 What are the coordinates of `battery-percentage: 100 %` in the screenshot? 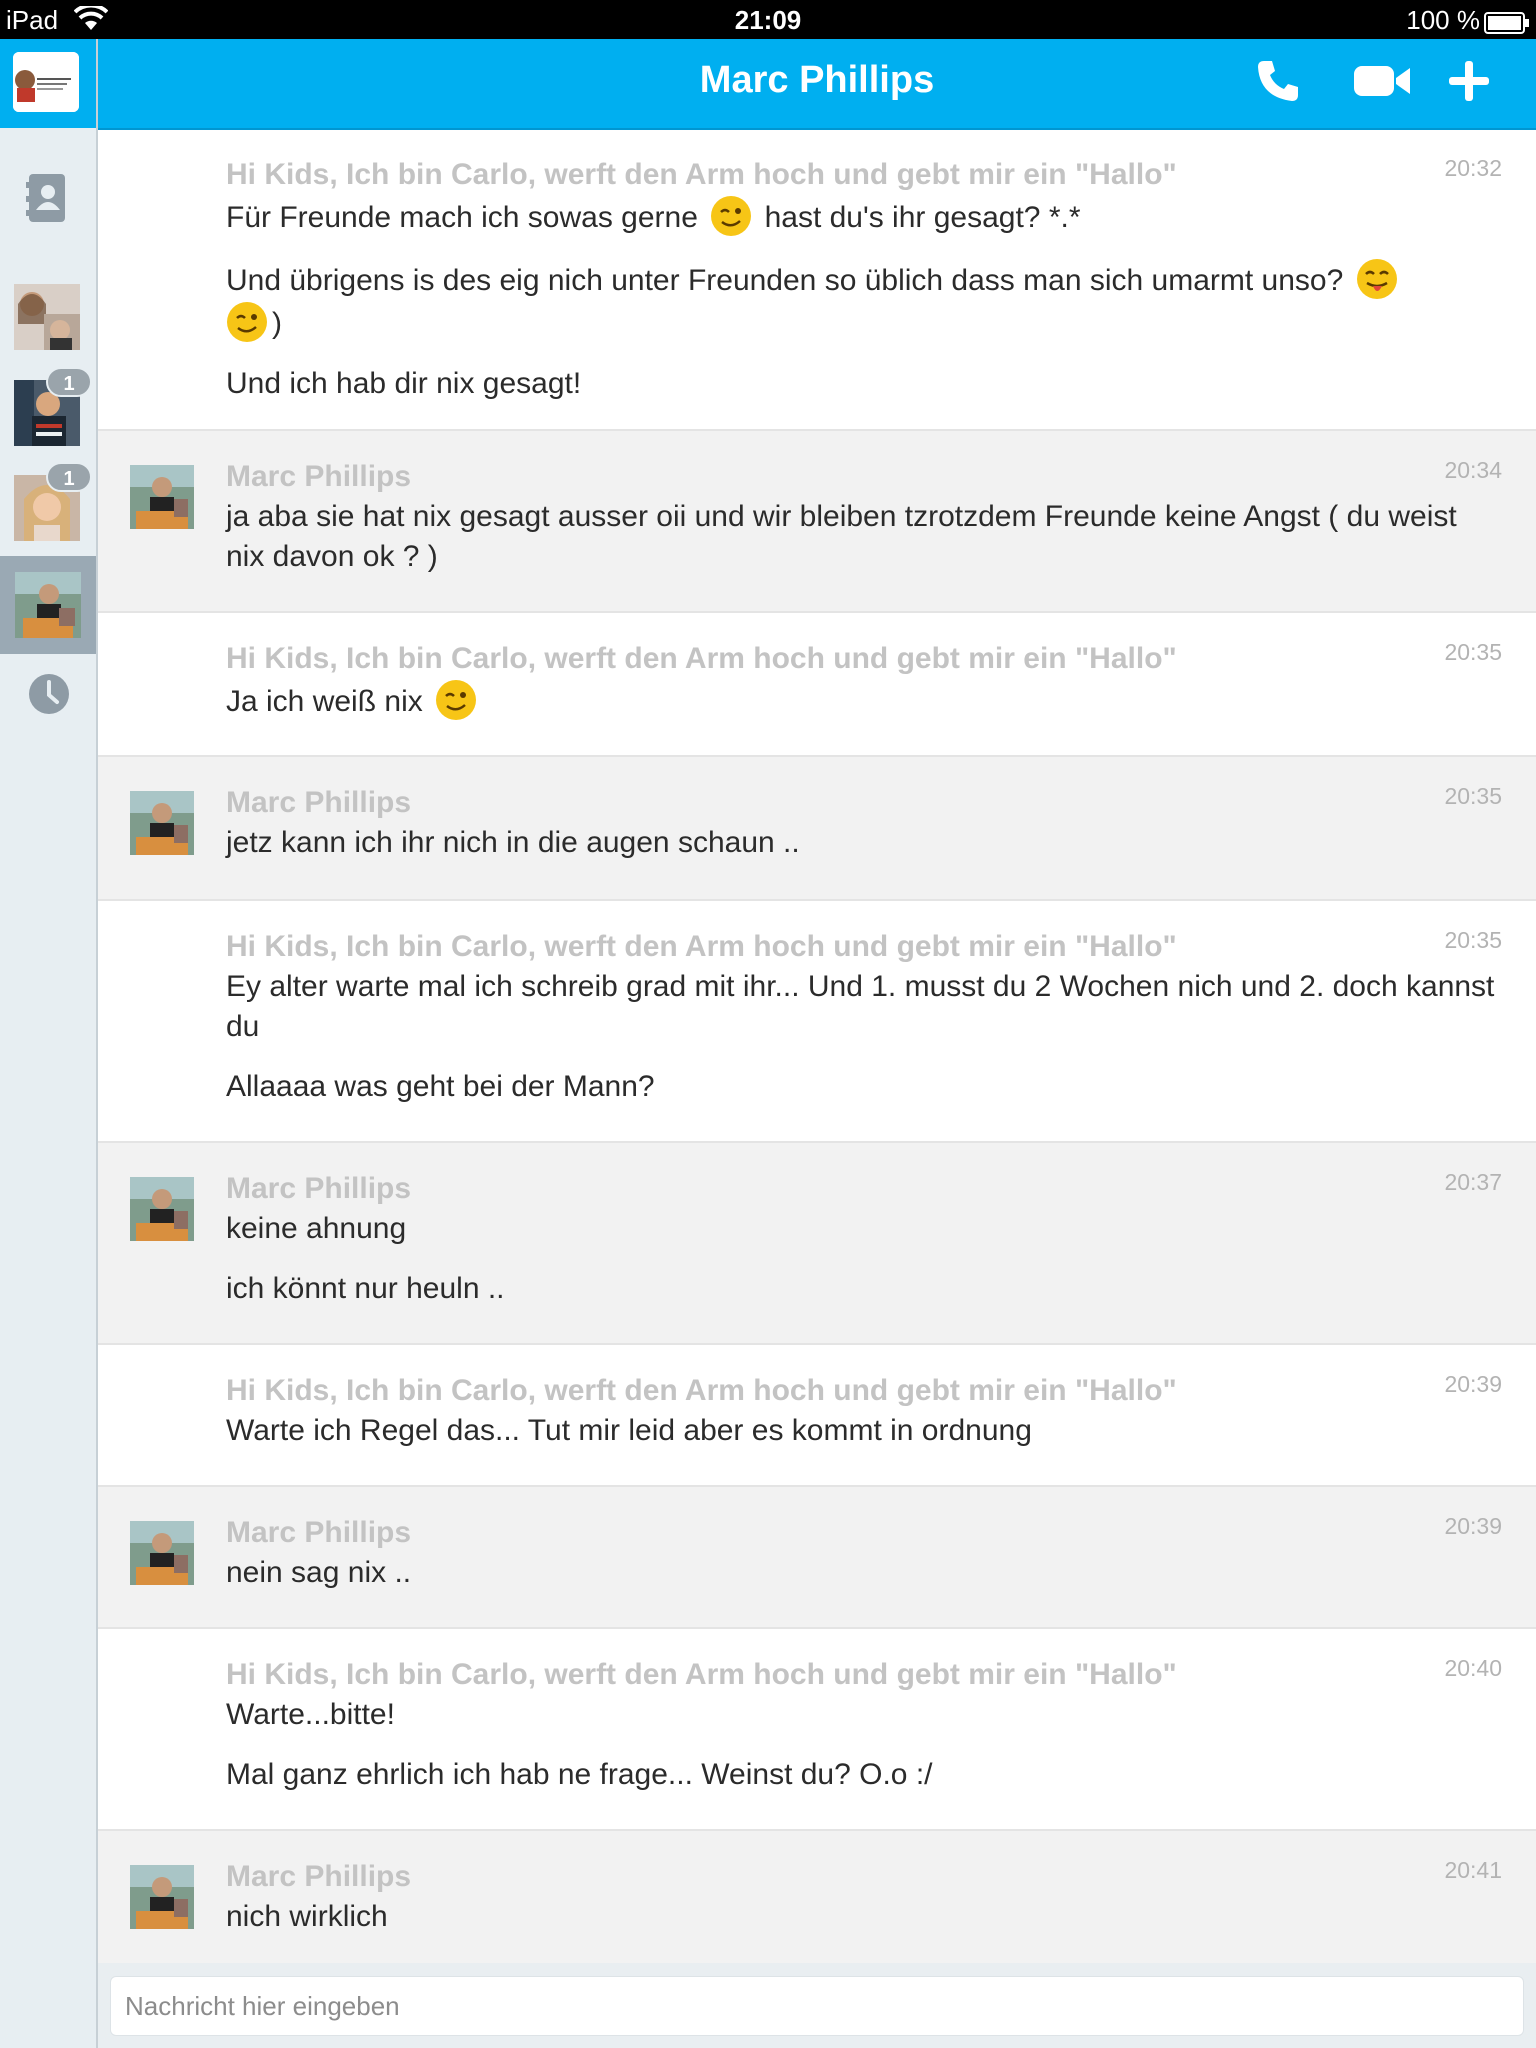 It's located at (1443, 20).